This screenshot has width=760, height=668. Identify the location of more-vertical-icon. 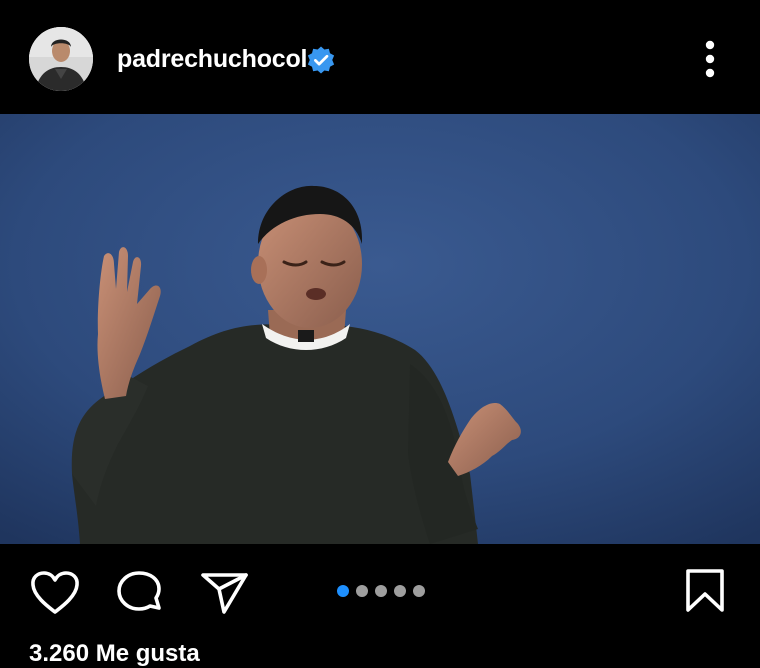
(710, 59).